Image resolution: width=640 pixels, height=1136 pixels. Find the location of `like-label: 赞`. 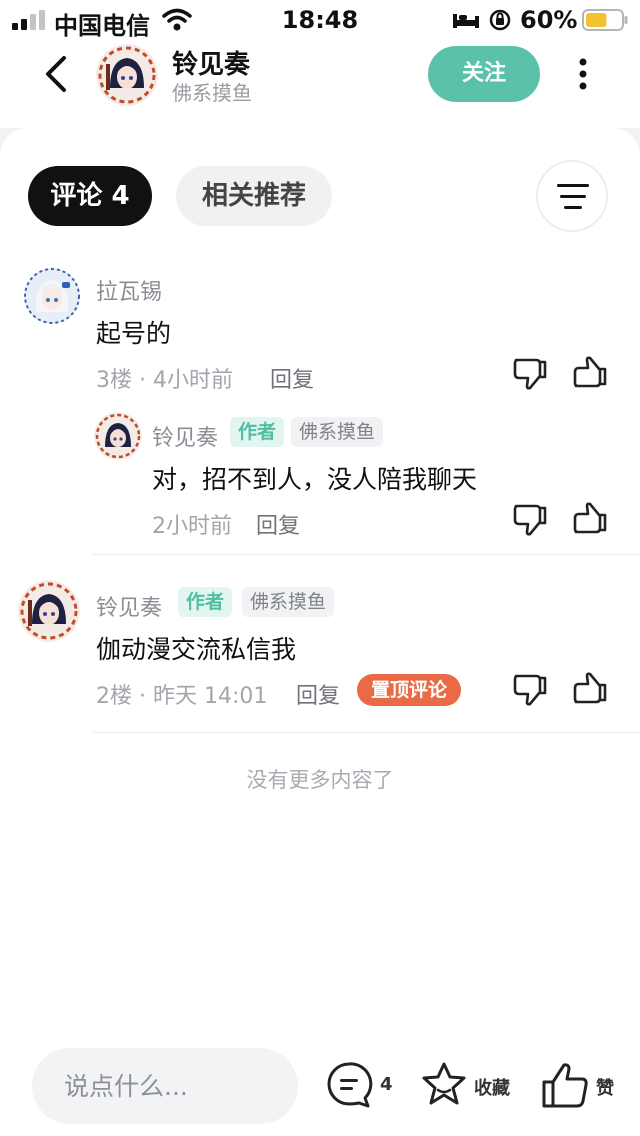

like-label: 赞 is located at coordinates (605, 1088).